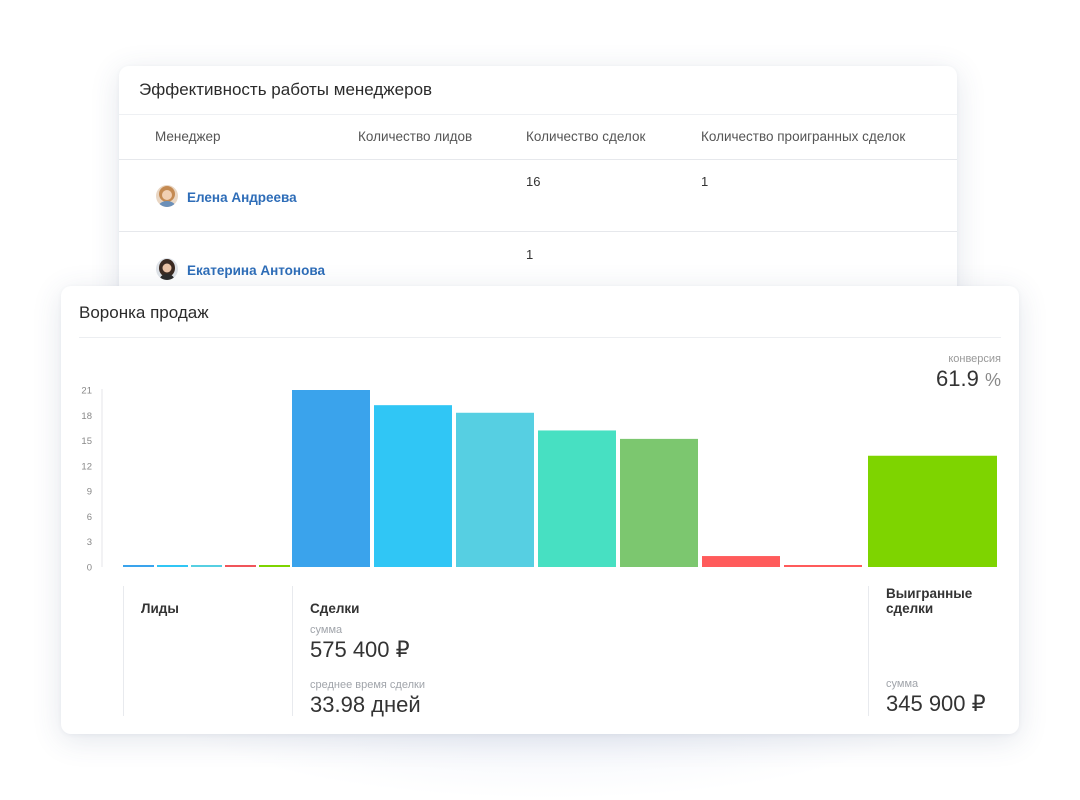  What do you see at coordinates (86, 416) in the screenshot?
I see `y-tick-label: 18` at bounding box center [86, 416].